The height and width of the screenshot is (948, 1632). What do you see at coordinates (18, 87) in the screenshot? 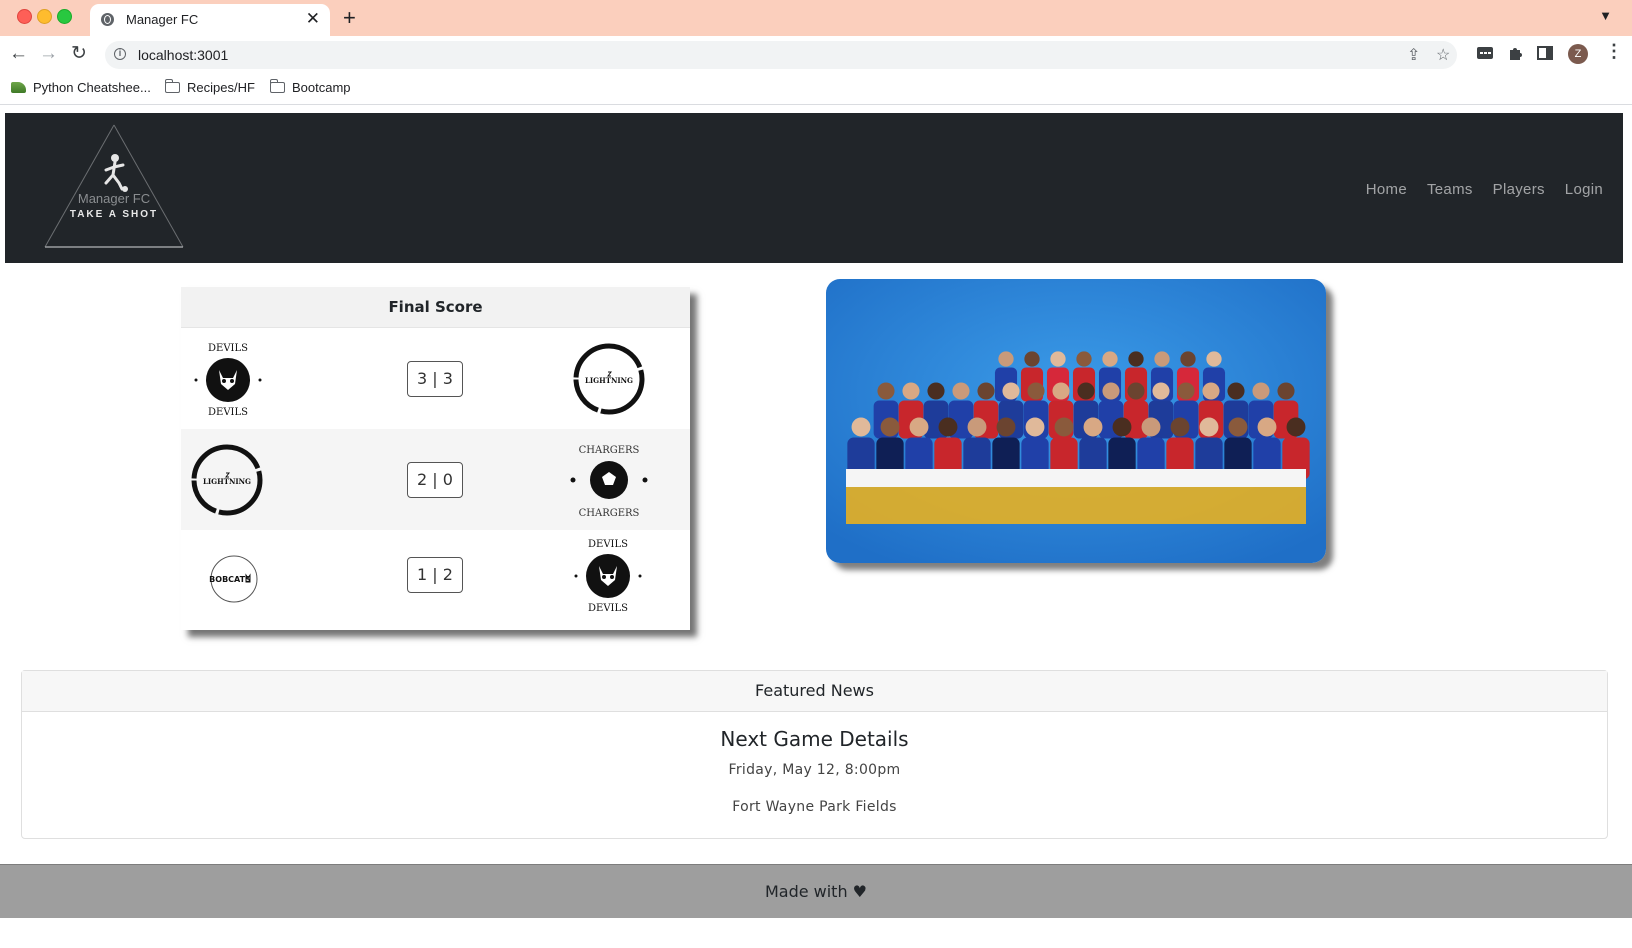
I see `bookmark-favicon-icon` at bounding box center [18, 87].